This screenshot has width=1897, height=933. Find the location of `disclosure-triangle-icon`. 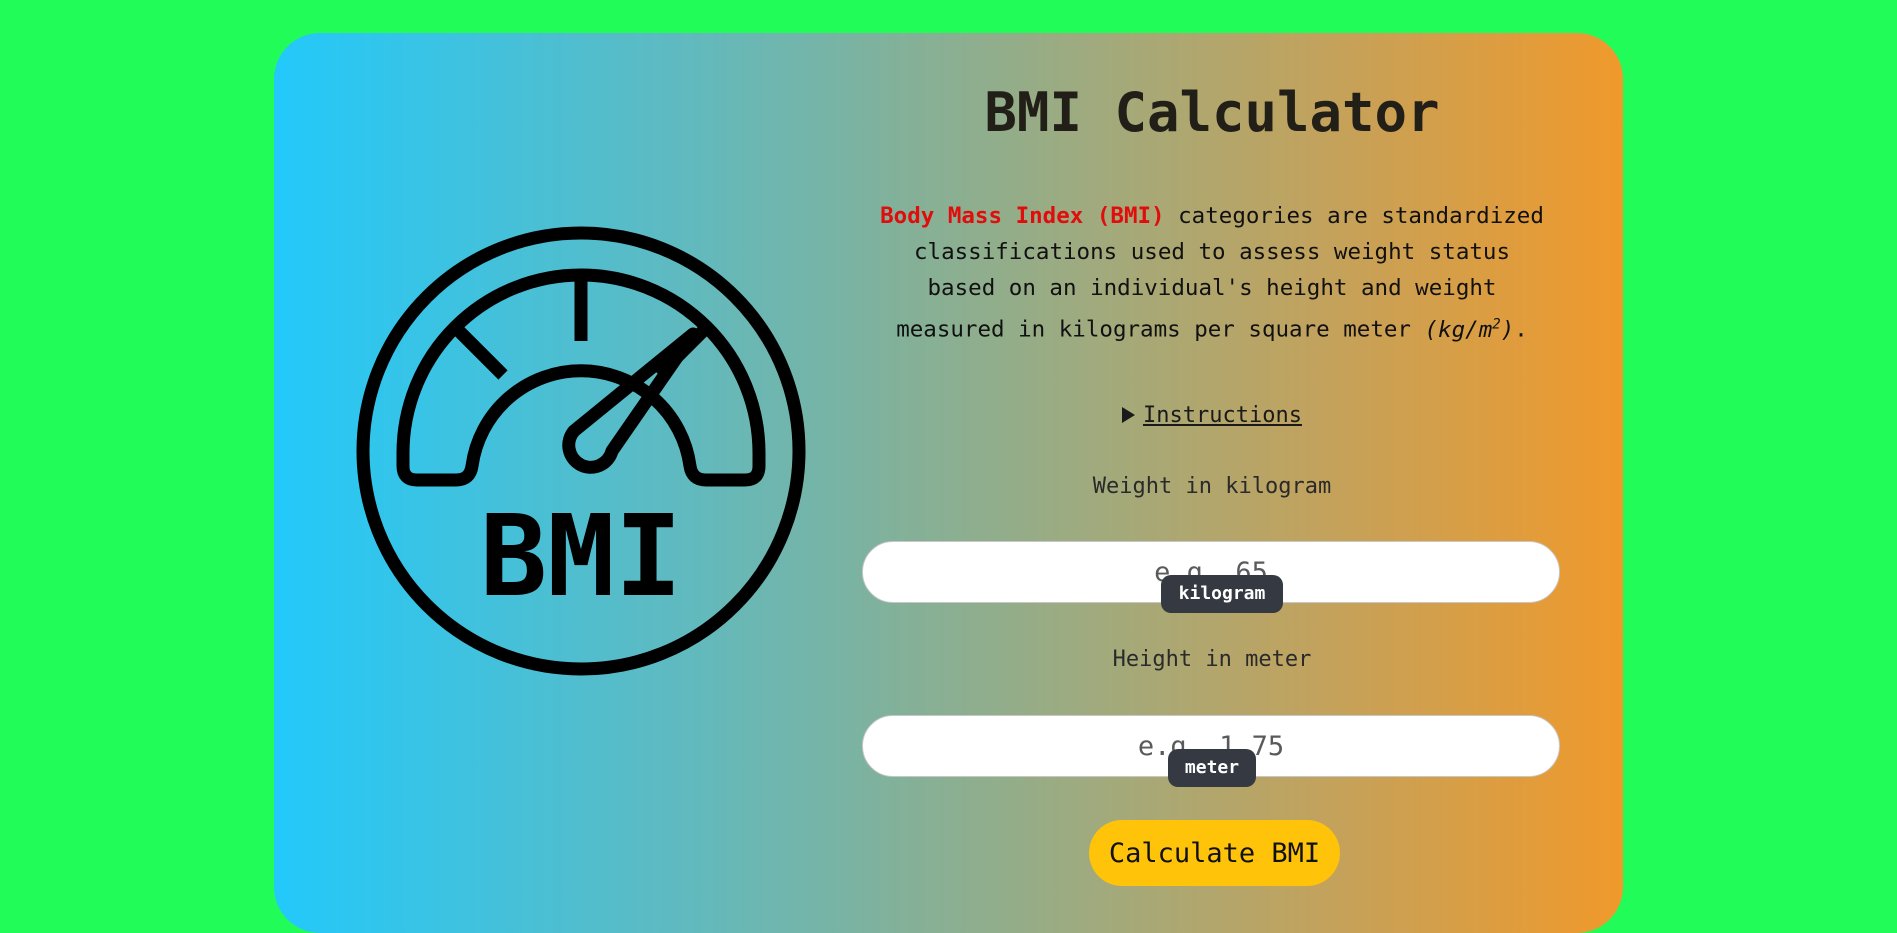

disclosure-triangle-icon is located at coordinates (1129, 415).